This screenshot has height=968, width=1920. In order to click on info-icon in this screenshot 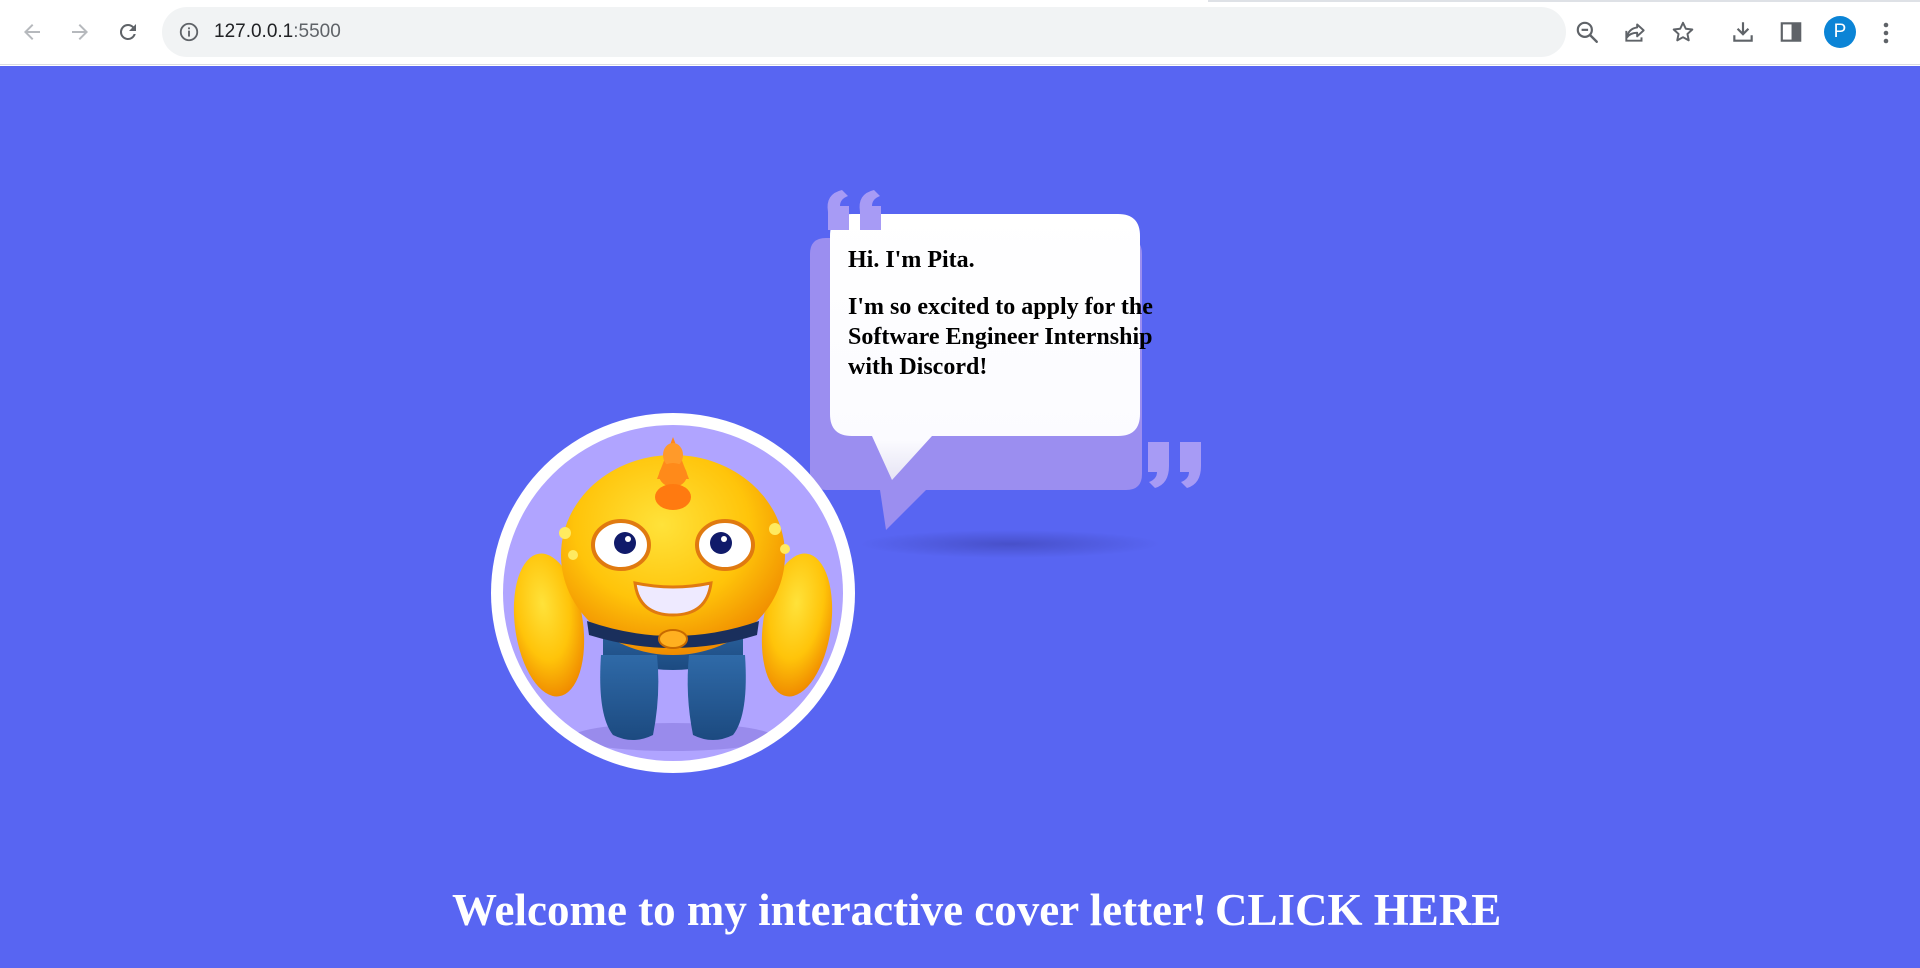, I will do `click(189, 32)`.